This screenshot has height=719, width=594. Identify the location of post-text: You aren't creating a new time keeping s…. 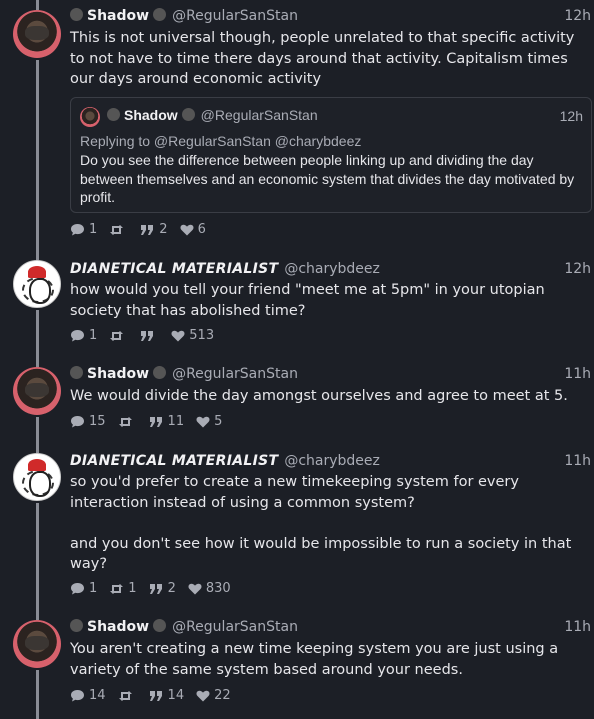
(316, 659).